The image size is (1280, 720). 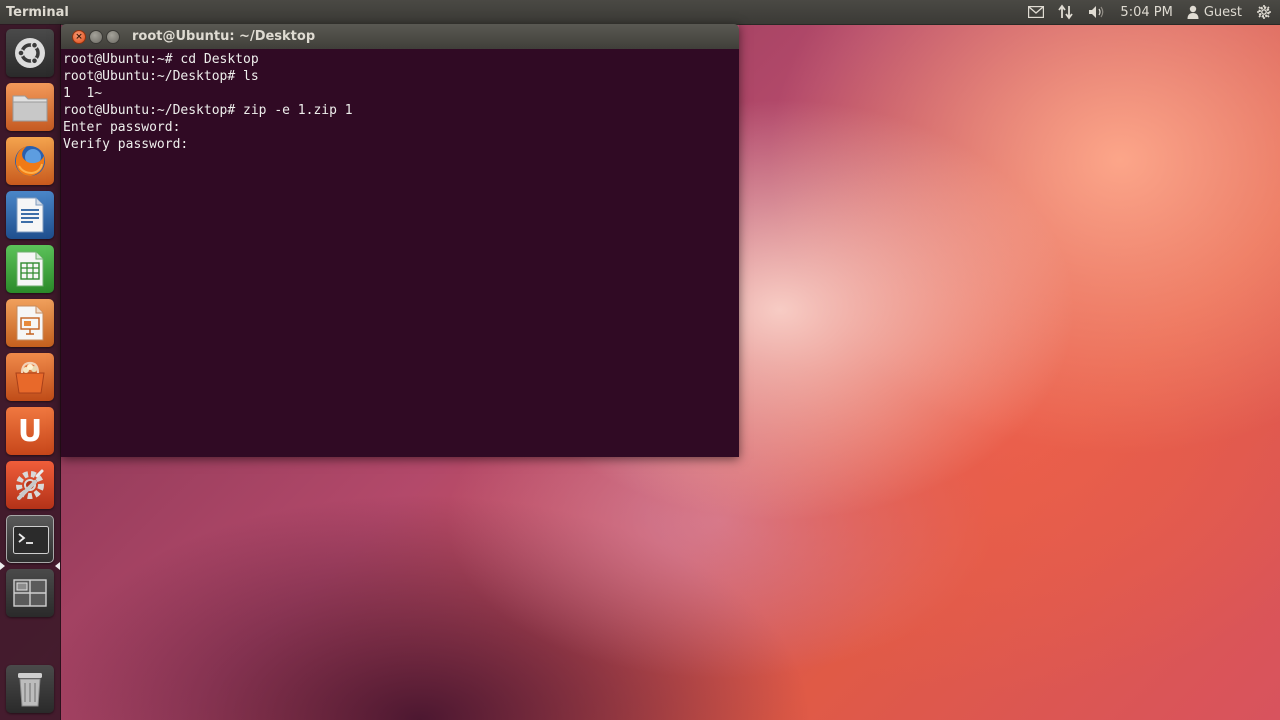 I want to click on clock-text: 5:04 PM, so click(x=1146, y=12).